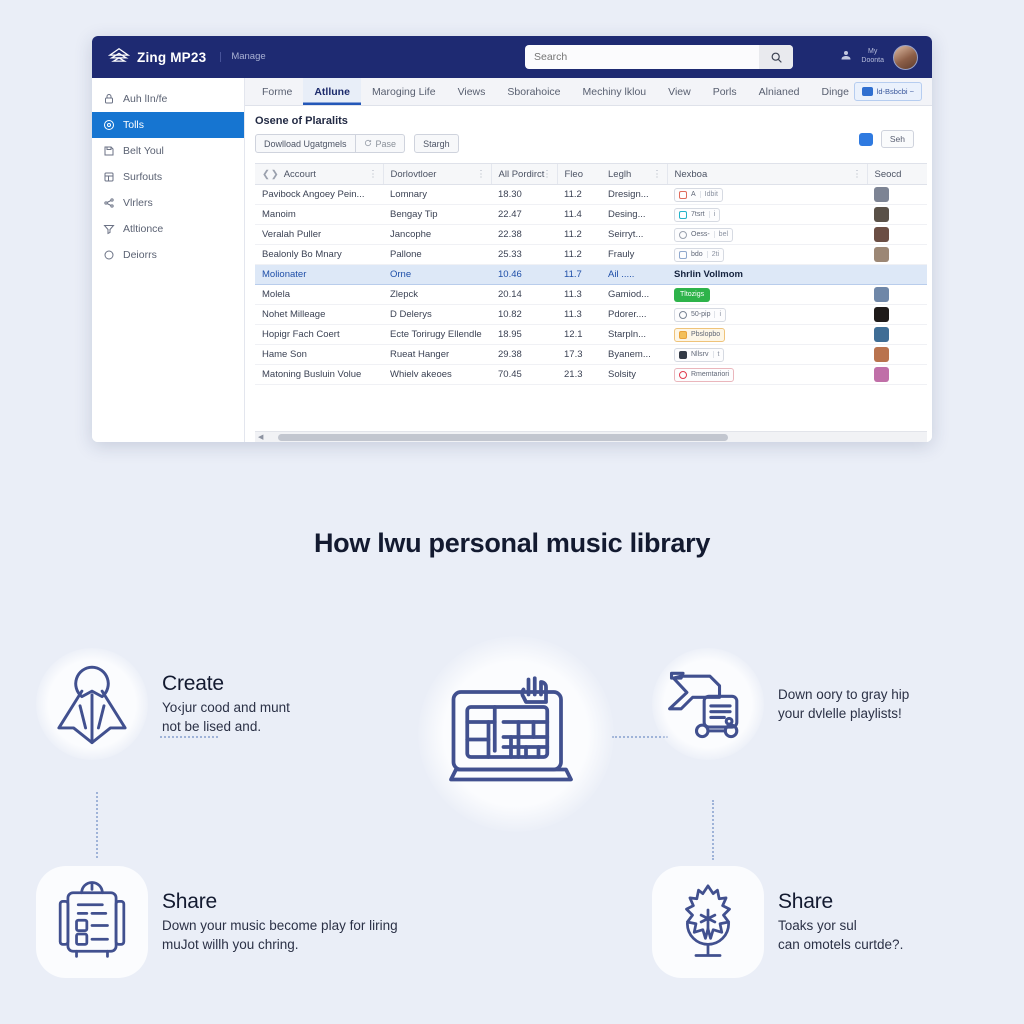  I want to click on row-name: Molela, so click(276, 294).